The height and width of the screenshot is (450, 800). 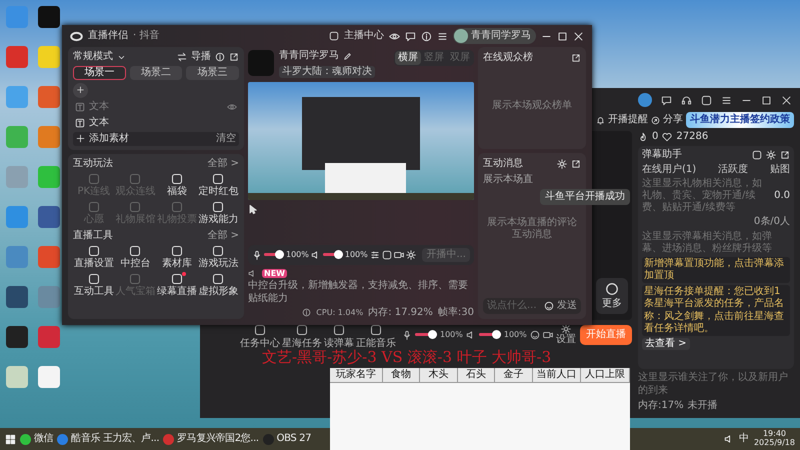 I want to click on taskbar-item: 微信, so click(x=37, y=439).